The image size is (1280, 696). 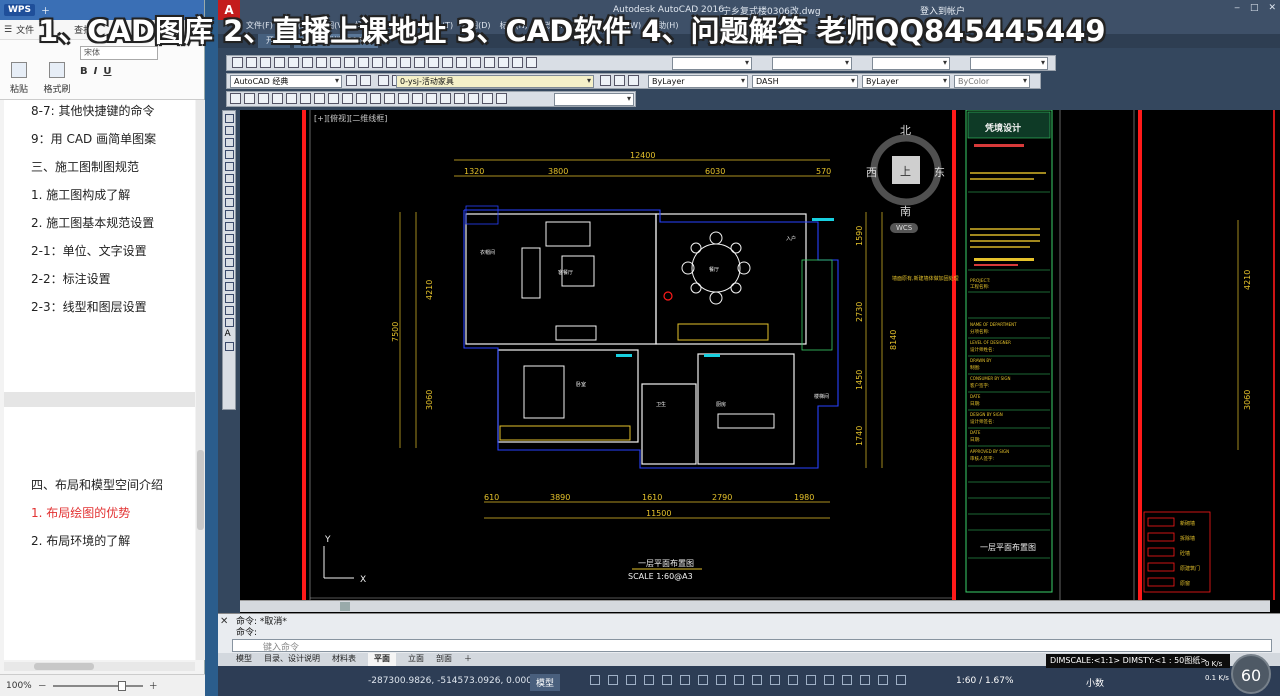 What do you see at coordinates (1009, 63) in the screenshot?
I see `multileader-style-combo` at bounding box center [1009, 63].